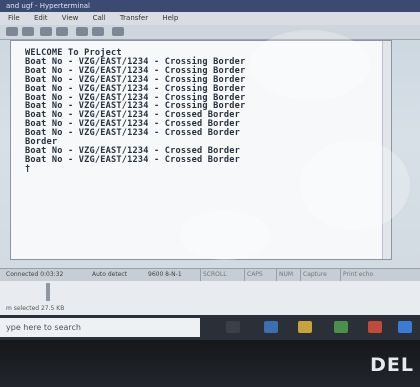 Image resolution: width=420 pixels, height=387 pixels. Describe the element at coordinates (375, 327) in the screenshot. I see `chrome-icon` at that location.